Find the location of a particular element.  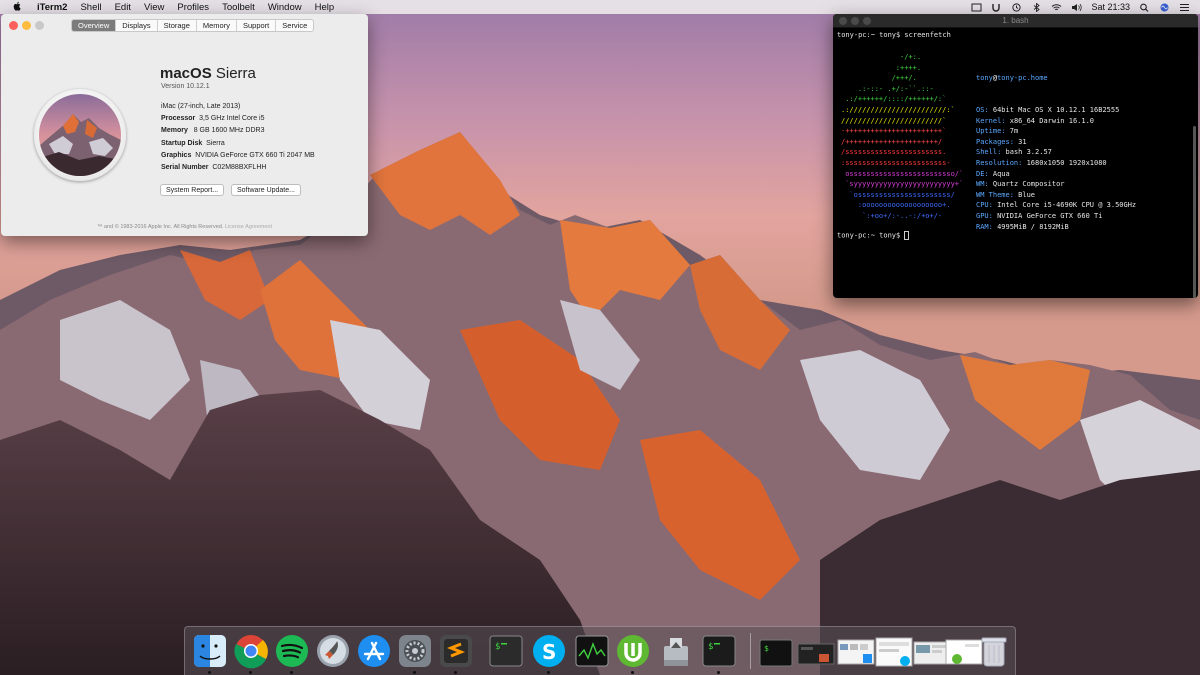

ascii-art-line: -+++++++++++++++++++++++` is located at coordinates (894, 131).